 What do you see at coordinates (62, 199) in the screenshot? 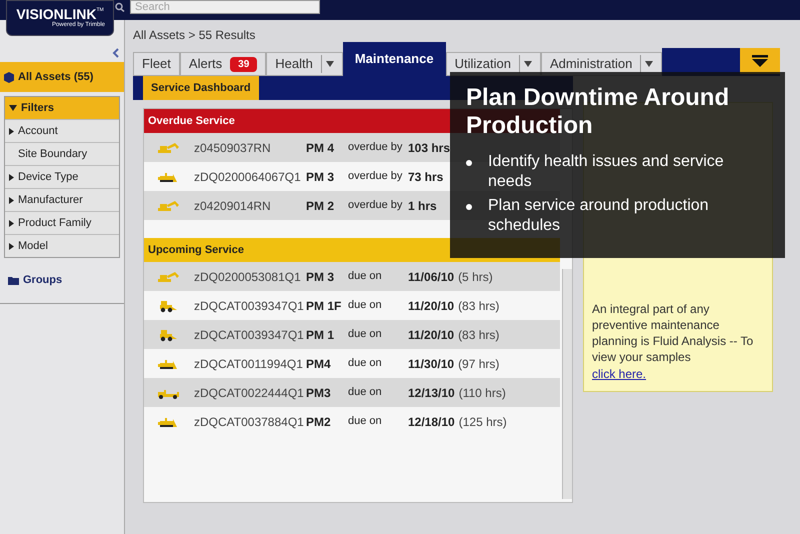
I see `filter-item: Manufacturer` at bounding box center [62, 199].